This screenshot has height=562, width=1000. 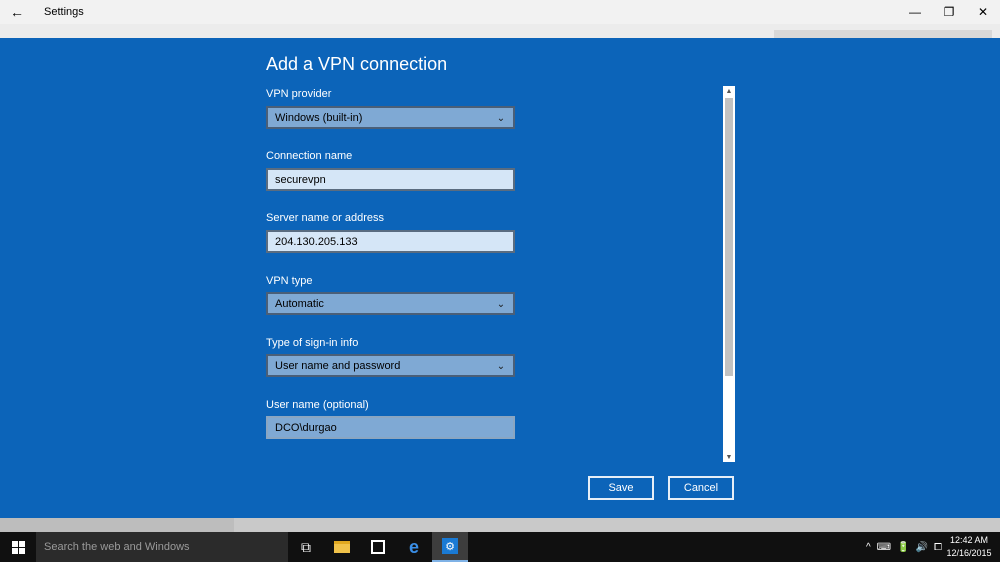 I want to click on server-address-value: 204.130.205.133, so click(x=316, y=241).